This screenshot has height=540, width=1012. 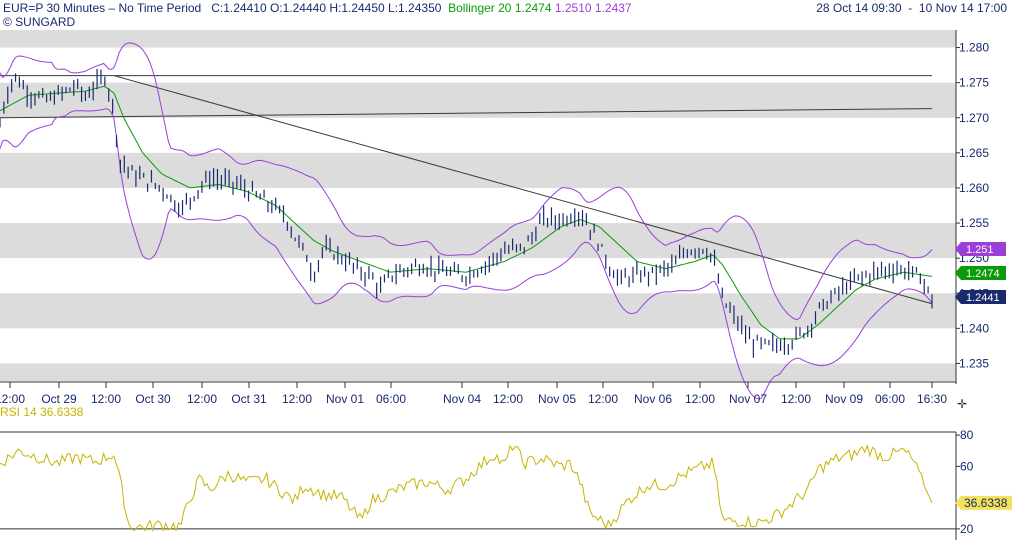 I want to click on x-tick-label: Nov 01, so click(x=345, y=399).